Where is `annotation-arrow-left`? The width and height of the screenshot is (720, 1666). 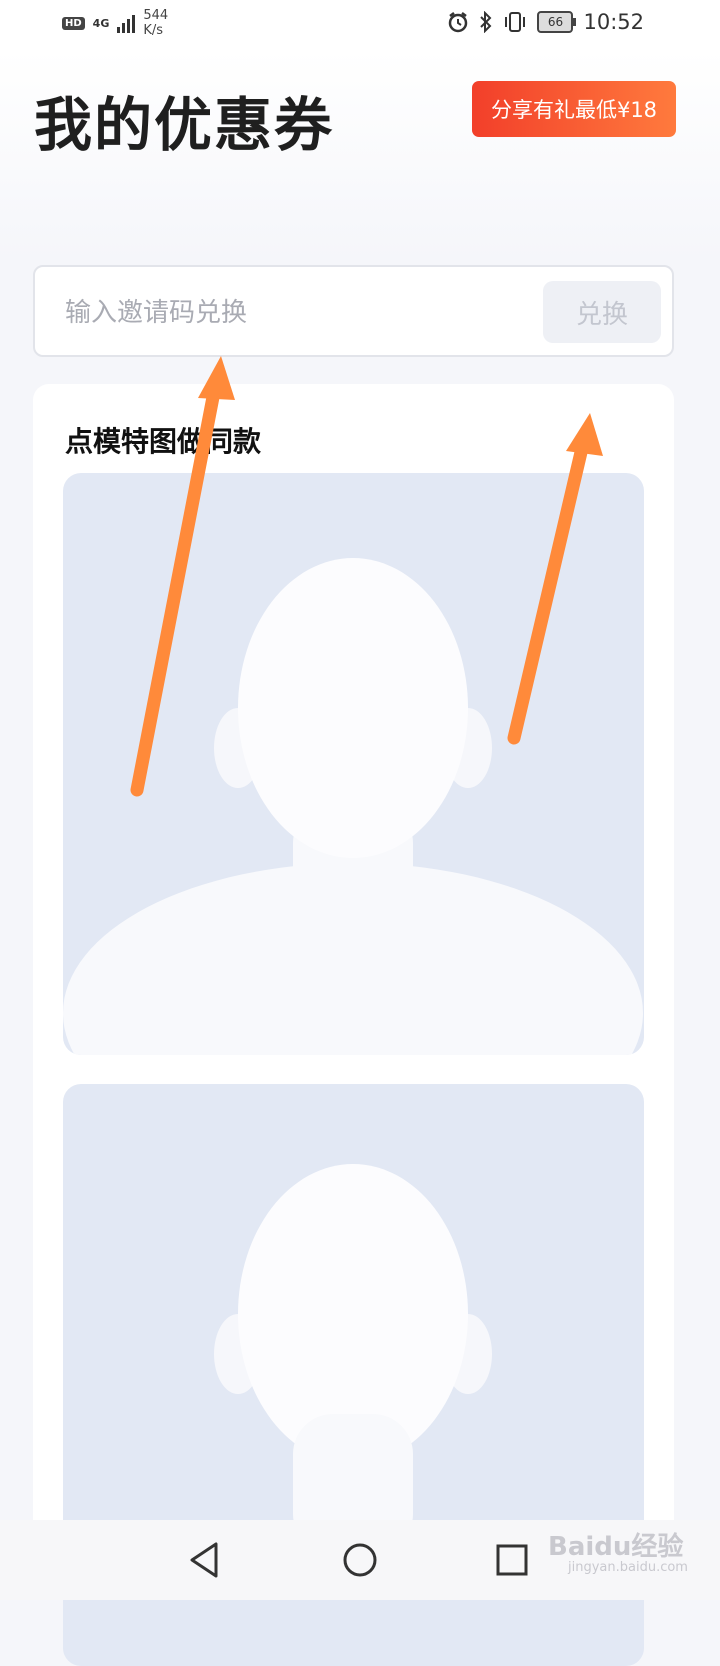 annotation-arrow-left is located at coordinates (182, 576).